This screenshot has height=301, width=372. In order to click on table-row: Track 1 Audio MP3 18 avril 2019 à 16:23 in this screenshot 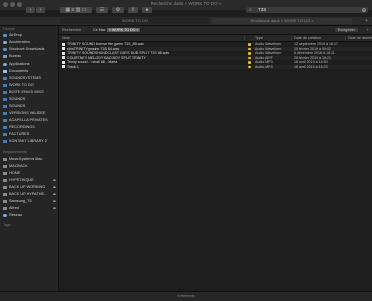, I will do `click(215, 66)`.